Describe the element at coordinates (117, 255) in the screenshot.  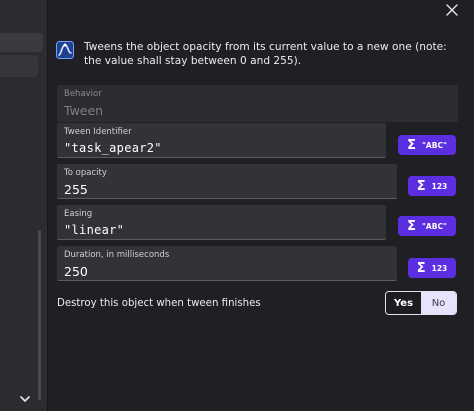
I see `field-label: Duration, in milliseconds` at that location.